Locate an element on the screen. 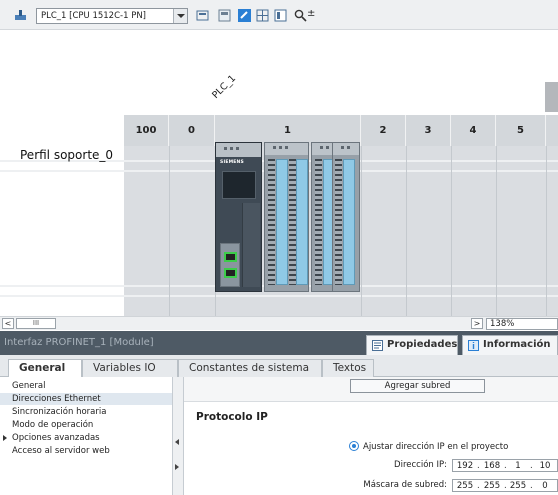 This screenshot has width=558, height=495. tab-textos: Textos is located at coordinates (348, 368).